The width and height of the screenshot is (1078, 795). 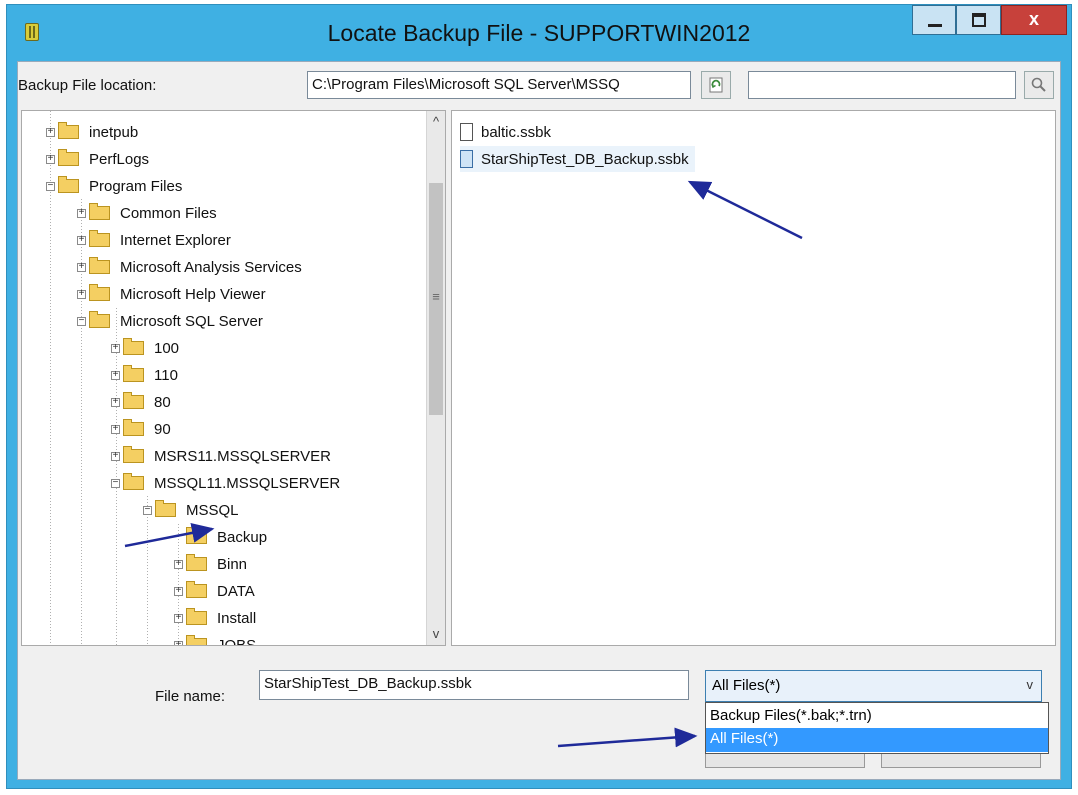 I want to click on file-type-options: Backup Files(*.bak;*.trn) All Files(*), so click(x=877, y=728).